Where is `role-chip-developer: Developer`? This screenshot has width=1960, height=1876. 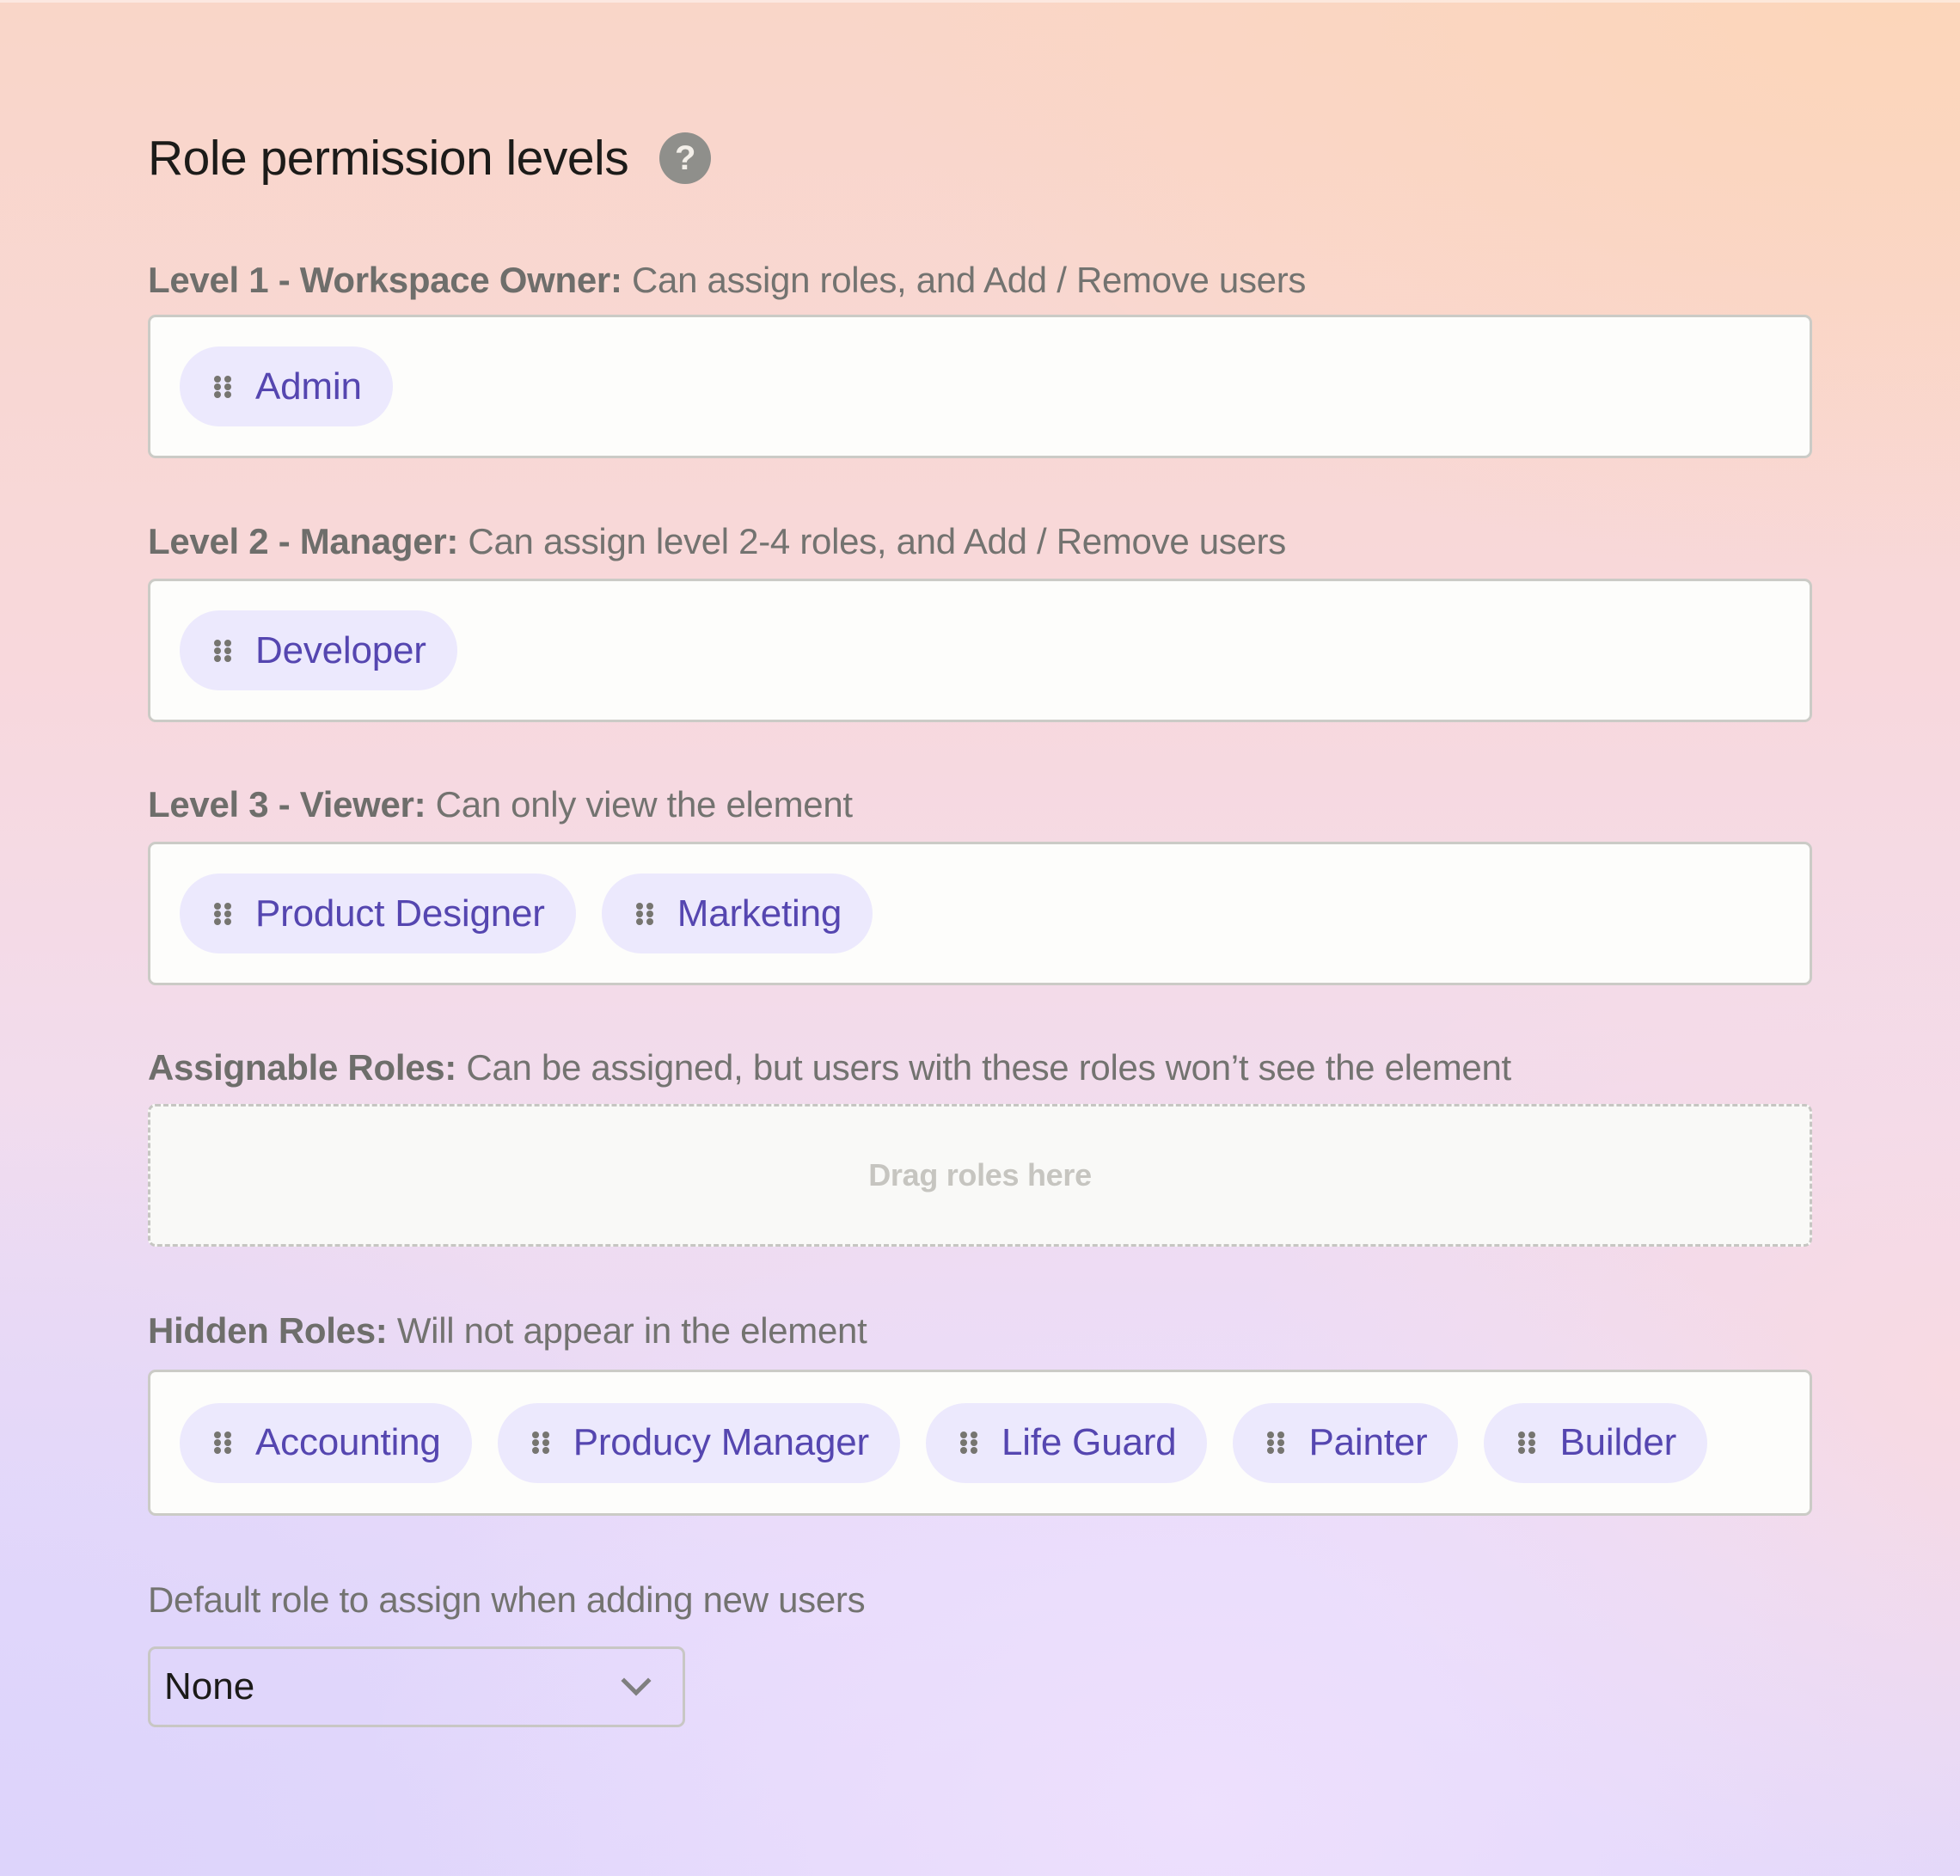
role-chip-developer: Developer is located at coordinates (318, 650).